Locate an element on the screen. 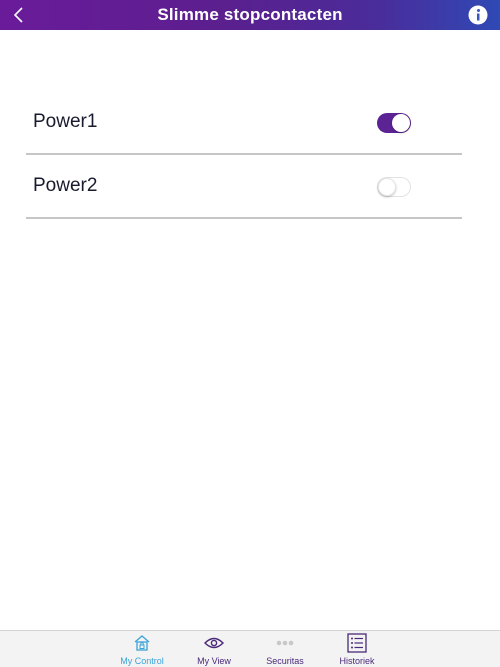 This screenshot has height=667, width=500. header-bar: Slimme stopcontacten is located at coordinates (250, 15).